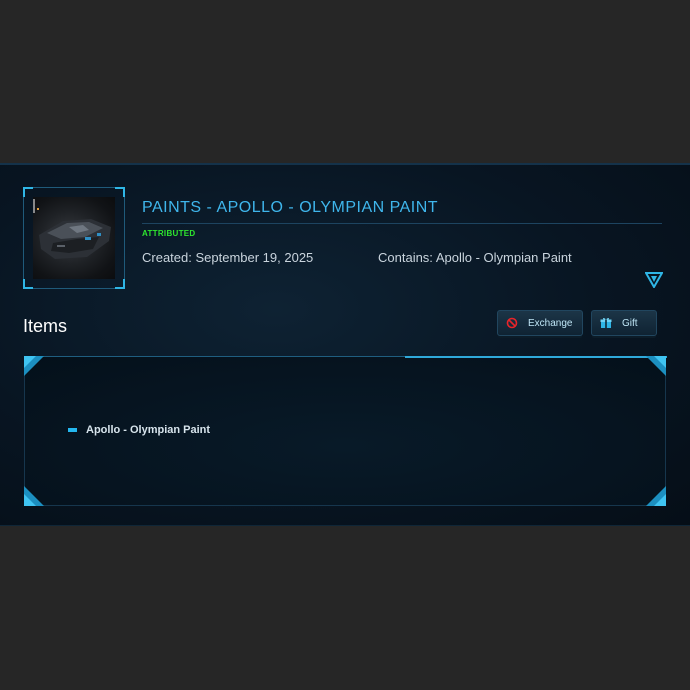 This screenshot has width=690, height=690. I want to click on thumbnail-frame, so click(74, 238).